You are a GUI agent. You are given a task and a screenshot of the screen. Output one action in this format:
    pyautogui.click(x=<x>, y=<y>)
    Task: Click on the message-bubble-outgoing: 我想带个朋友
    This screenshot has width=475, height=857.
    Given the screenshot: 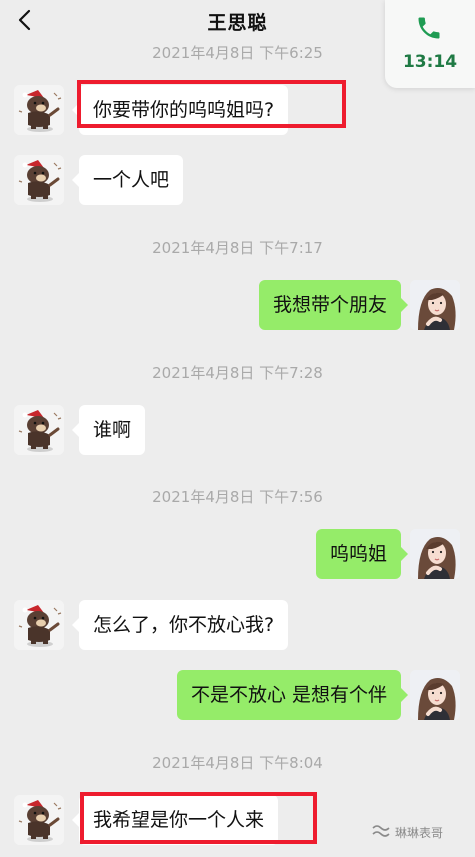 What is the action you would take?
    pyautogui.click(x=333, y=305)
    